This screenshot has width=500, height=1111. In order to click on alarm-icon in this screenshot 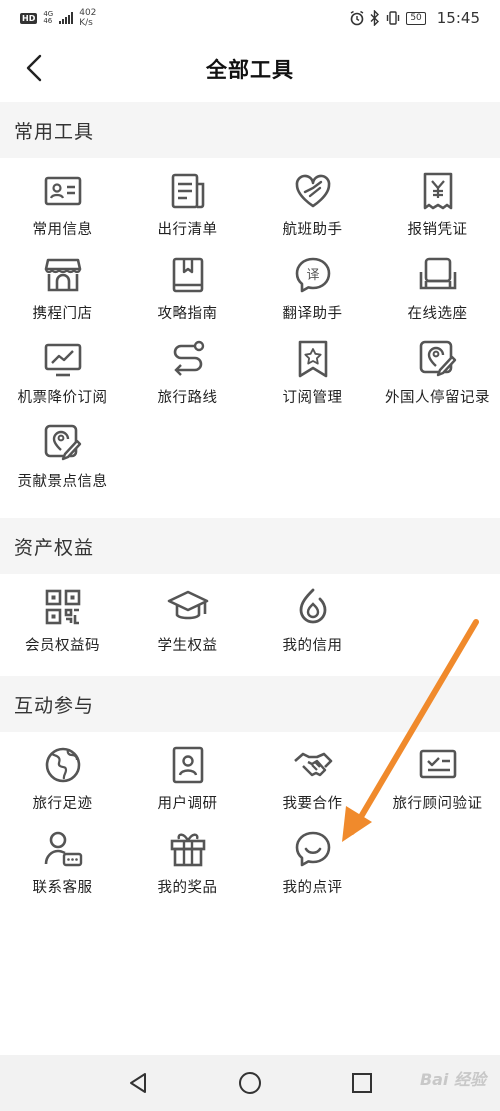, I will do `click(357, 18)`.